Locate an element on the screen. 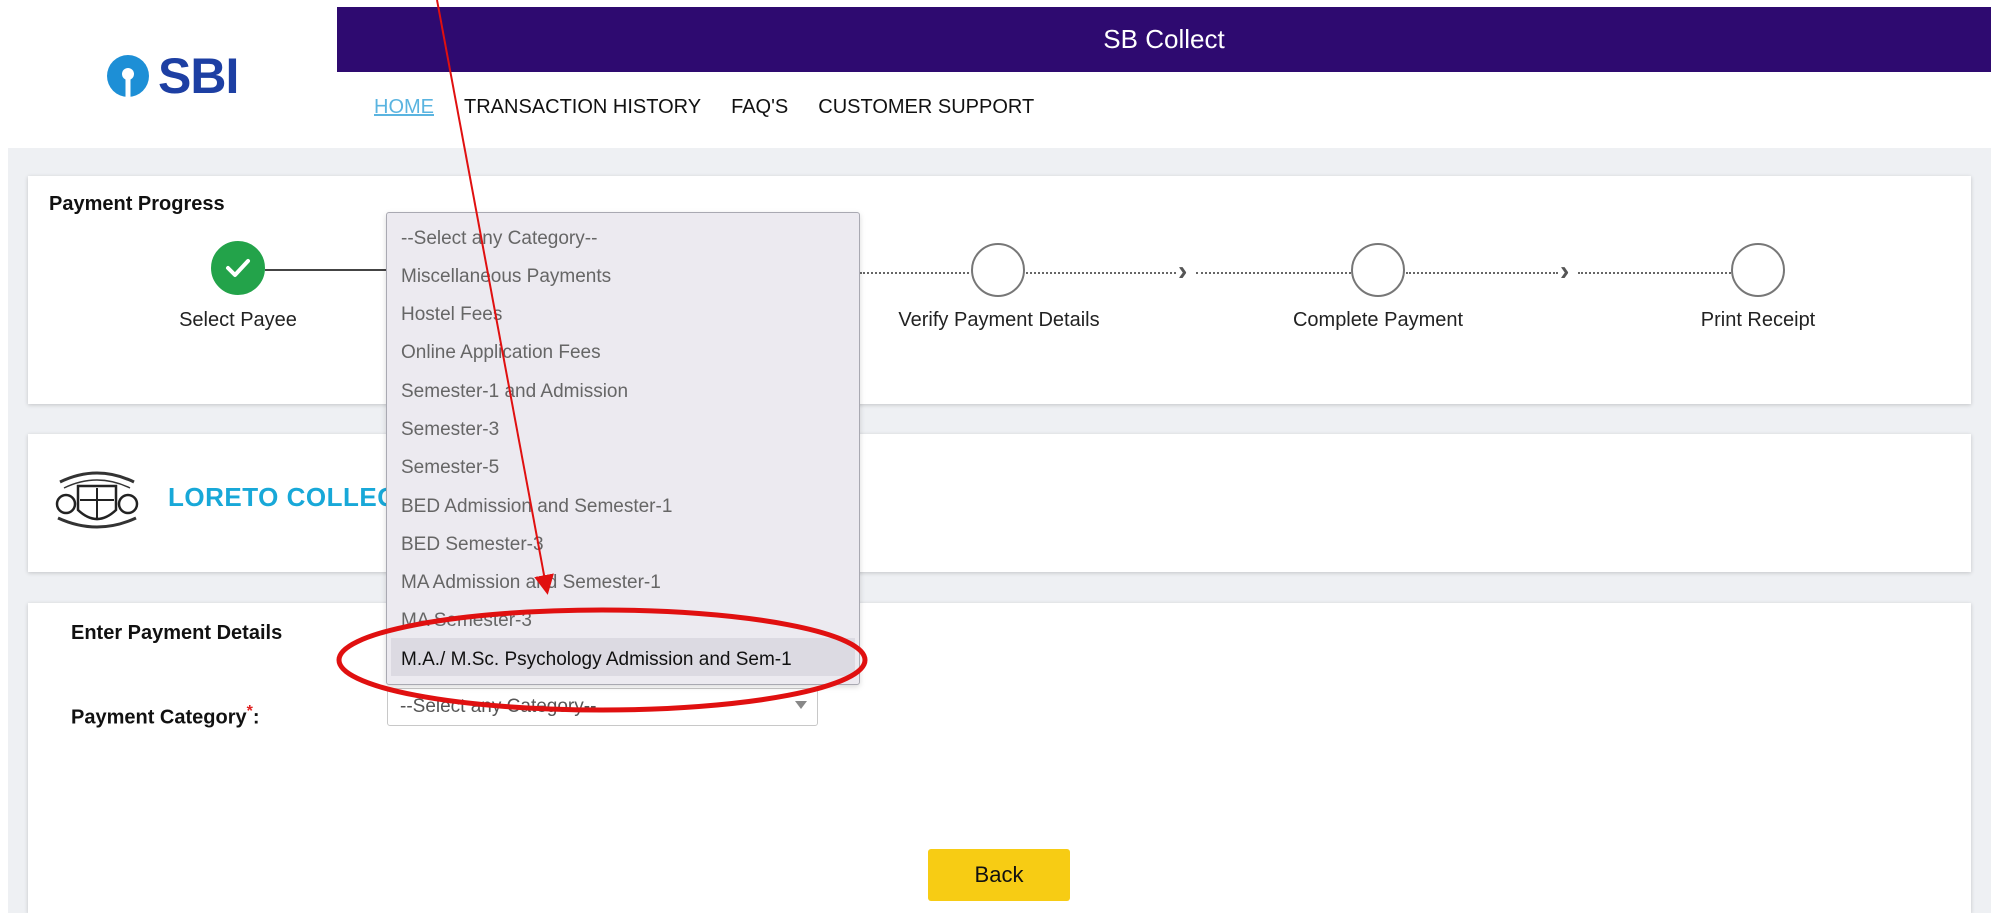 The width and height of the screenshot is (1991, 913). sbi-keyhole-icon is located at coordinates (128, 76).